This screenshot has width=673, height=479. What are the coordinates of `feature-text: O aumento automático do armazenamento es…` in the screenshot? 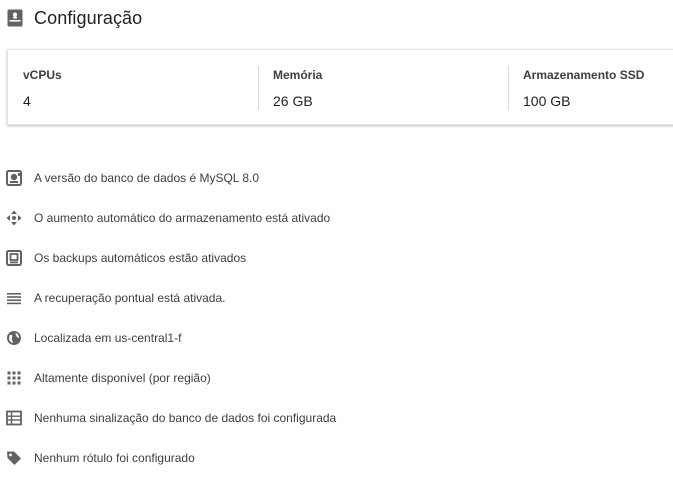 It's located at (182, 218).